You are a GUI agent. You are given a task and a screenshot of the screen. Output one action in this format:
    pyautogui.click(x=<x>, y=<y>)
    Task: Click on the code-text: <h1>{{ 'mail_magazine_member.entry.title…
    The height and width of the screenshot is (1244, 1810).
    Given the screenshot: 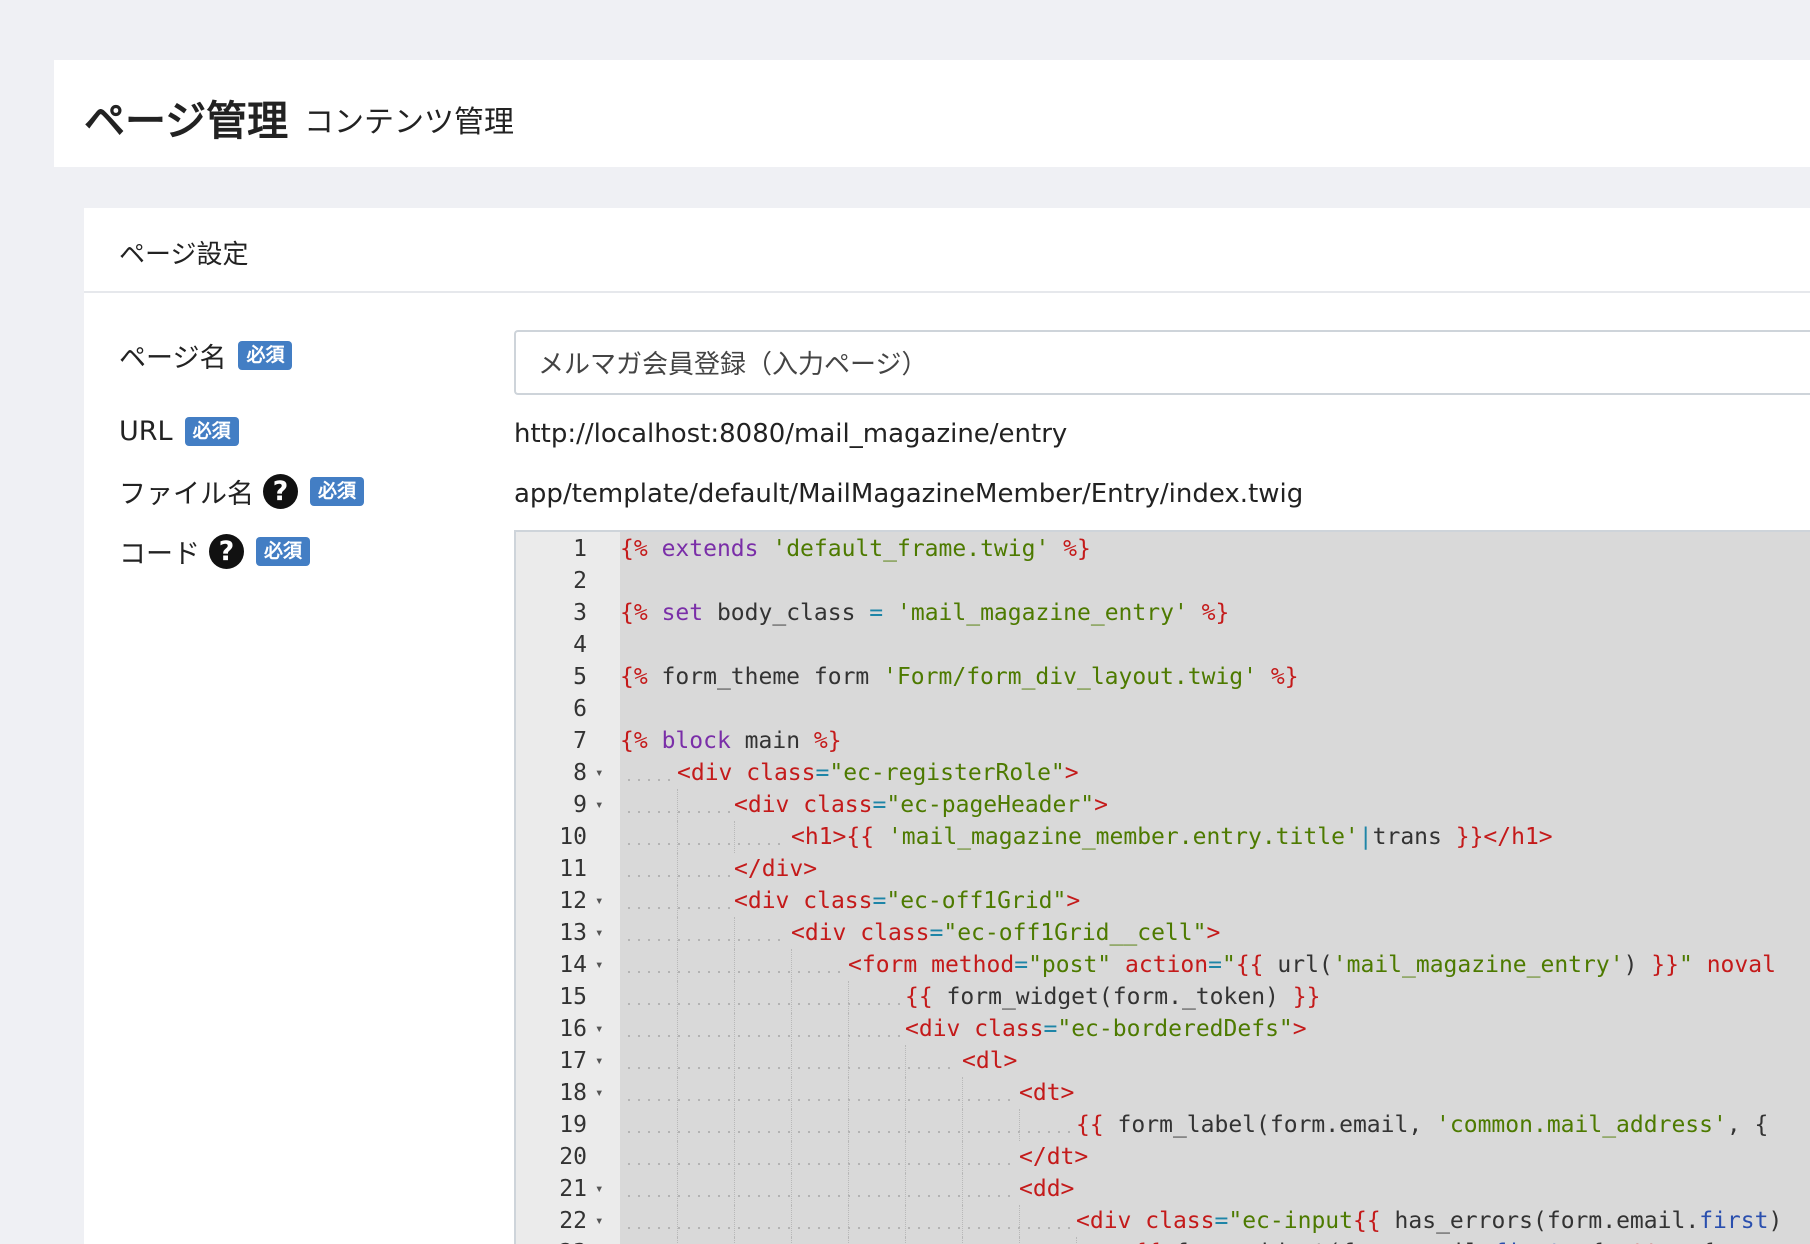 What is the action you would take?
    pyautogui.click(x=1172, y=837)
    